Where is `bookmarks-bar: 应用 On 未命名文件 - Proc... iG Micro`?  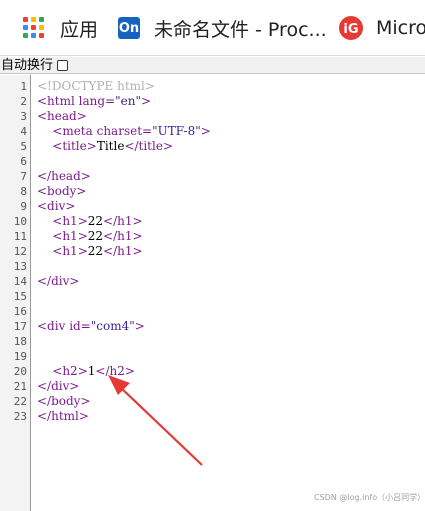
bookmarks-bar: 应用 On 未命名文件 - Proc... iG Micro is located at coordinates (212, 28).